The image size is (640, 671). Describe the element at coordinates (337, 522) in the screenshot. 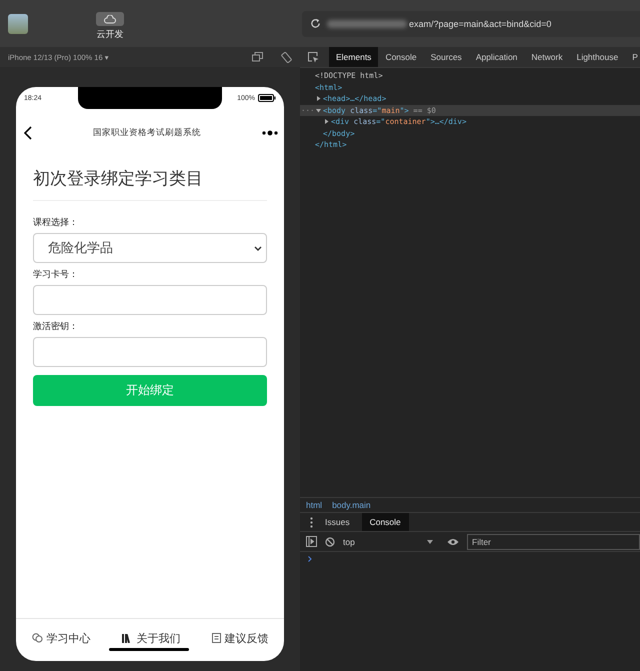

I see `drawer-tab: Issues` at that location.